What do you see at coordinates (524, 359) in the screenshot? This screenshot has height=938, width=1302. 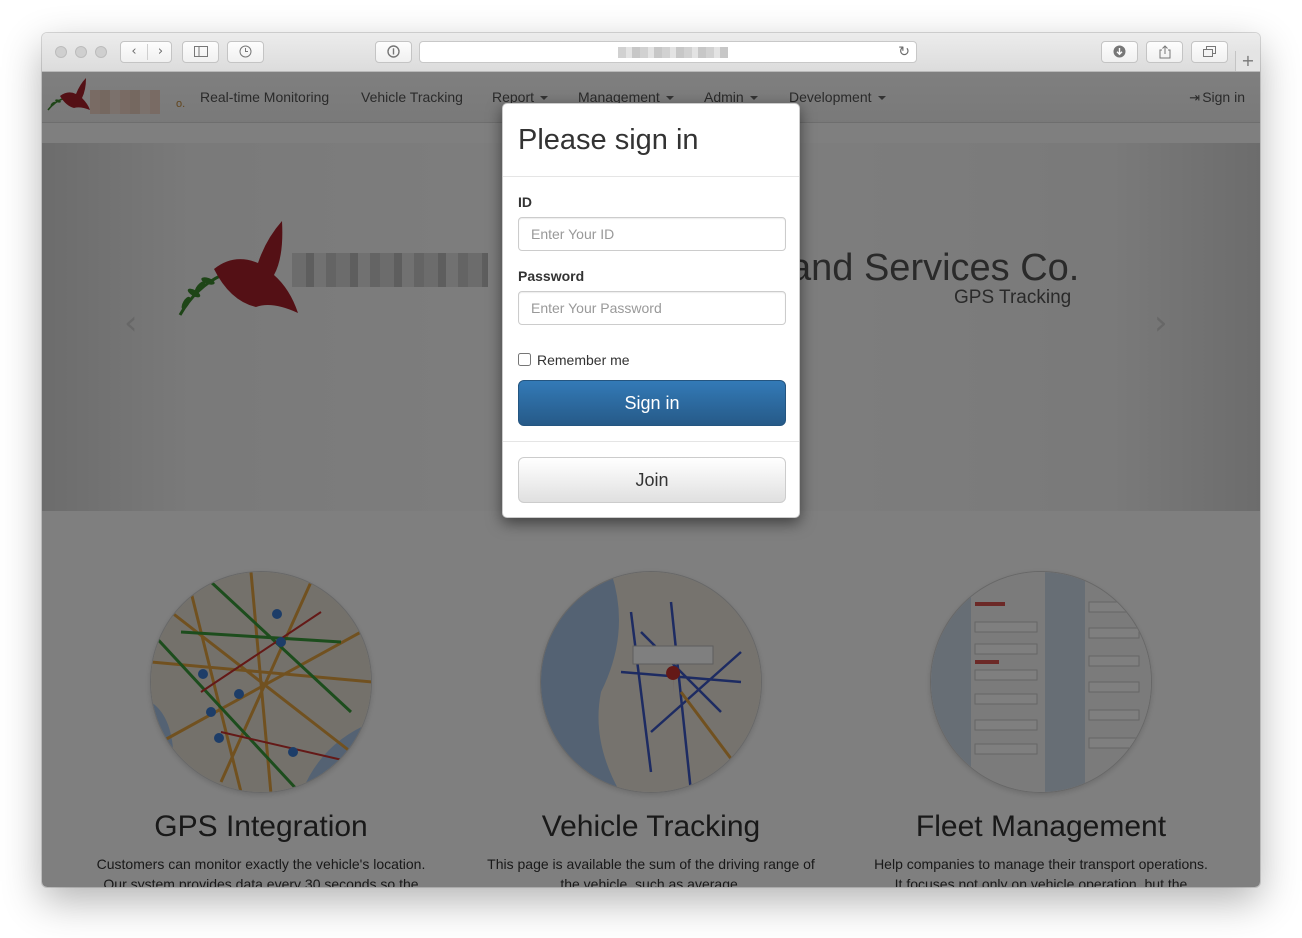 I see `remember-me-checkbox` at bounding box center [524, 359].